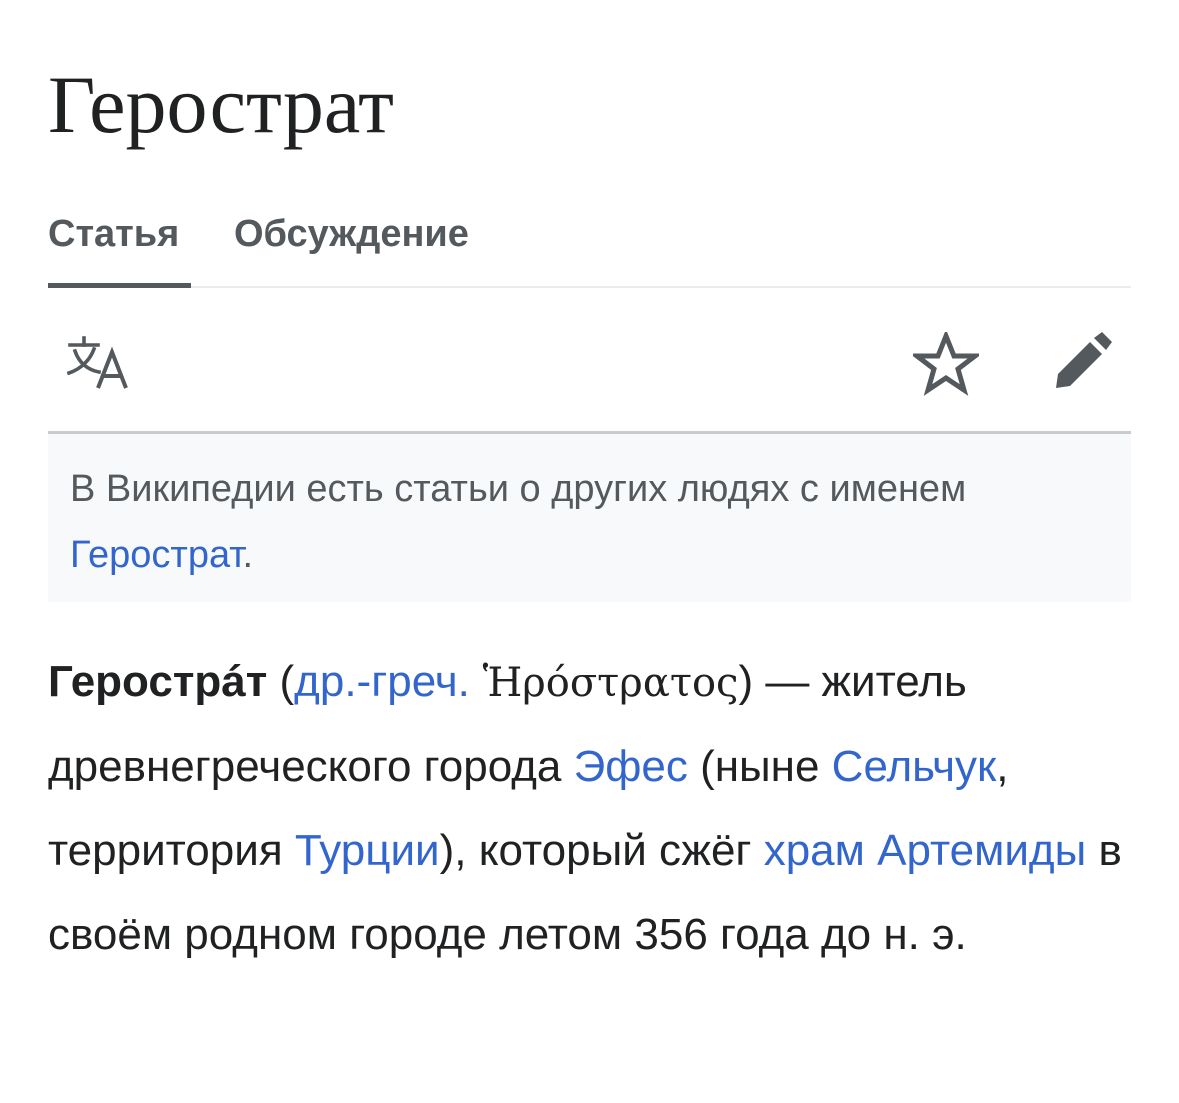  I want to click on tab-article: Статья, so click(119, 248).